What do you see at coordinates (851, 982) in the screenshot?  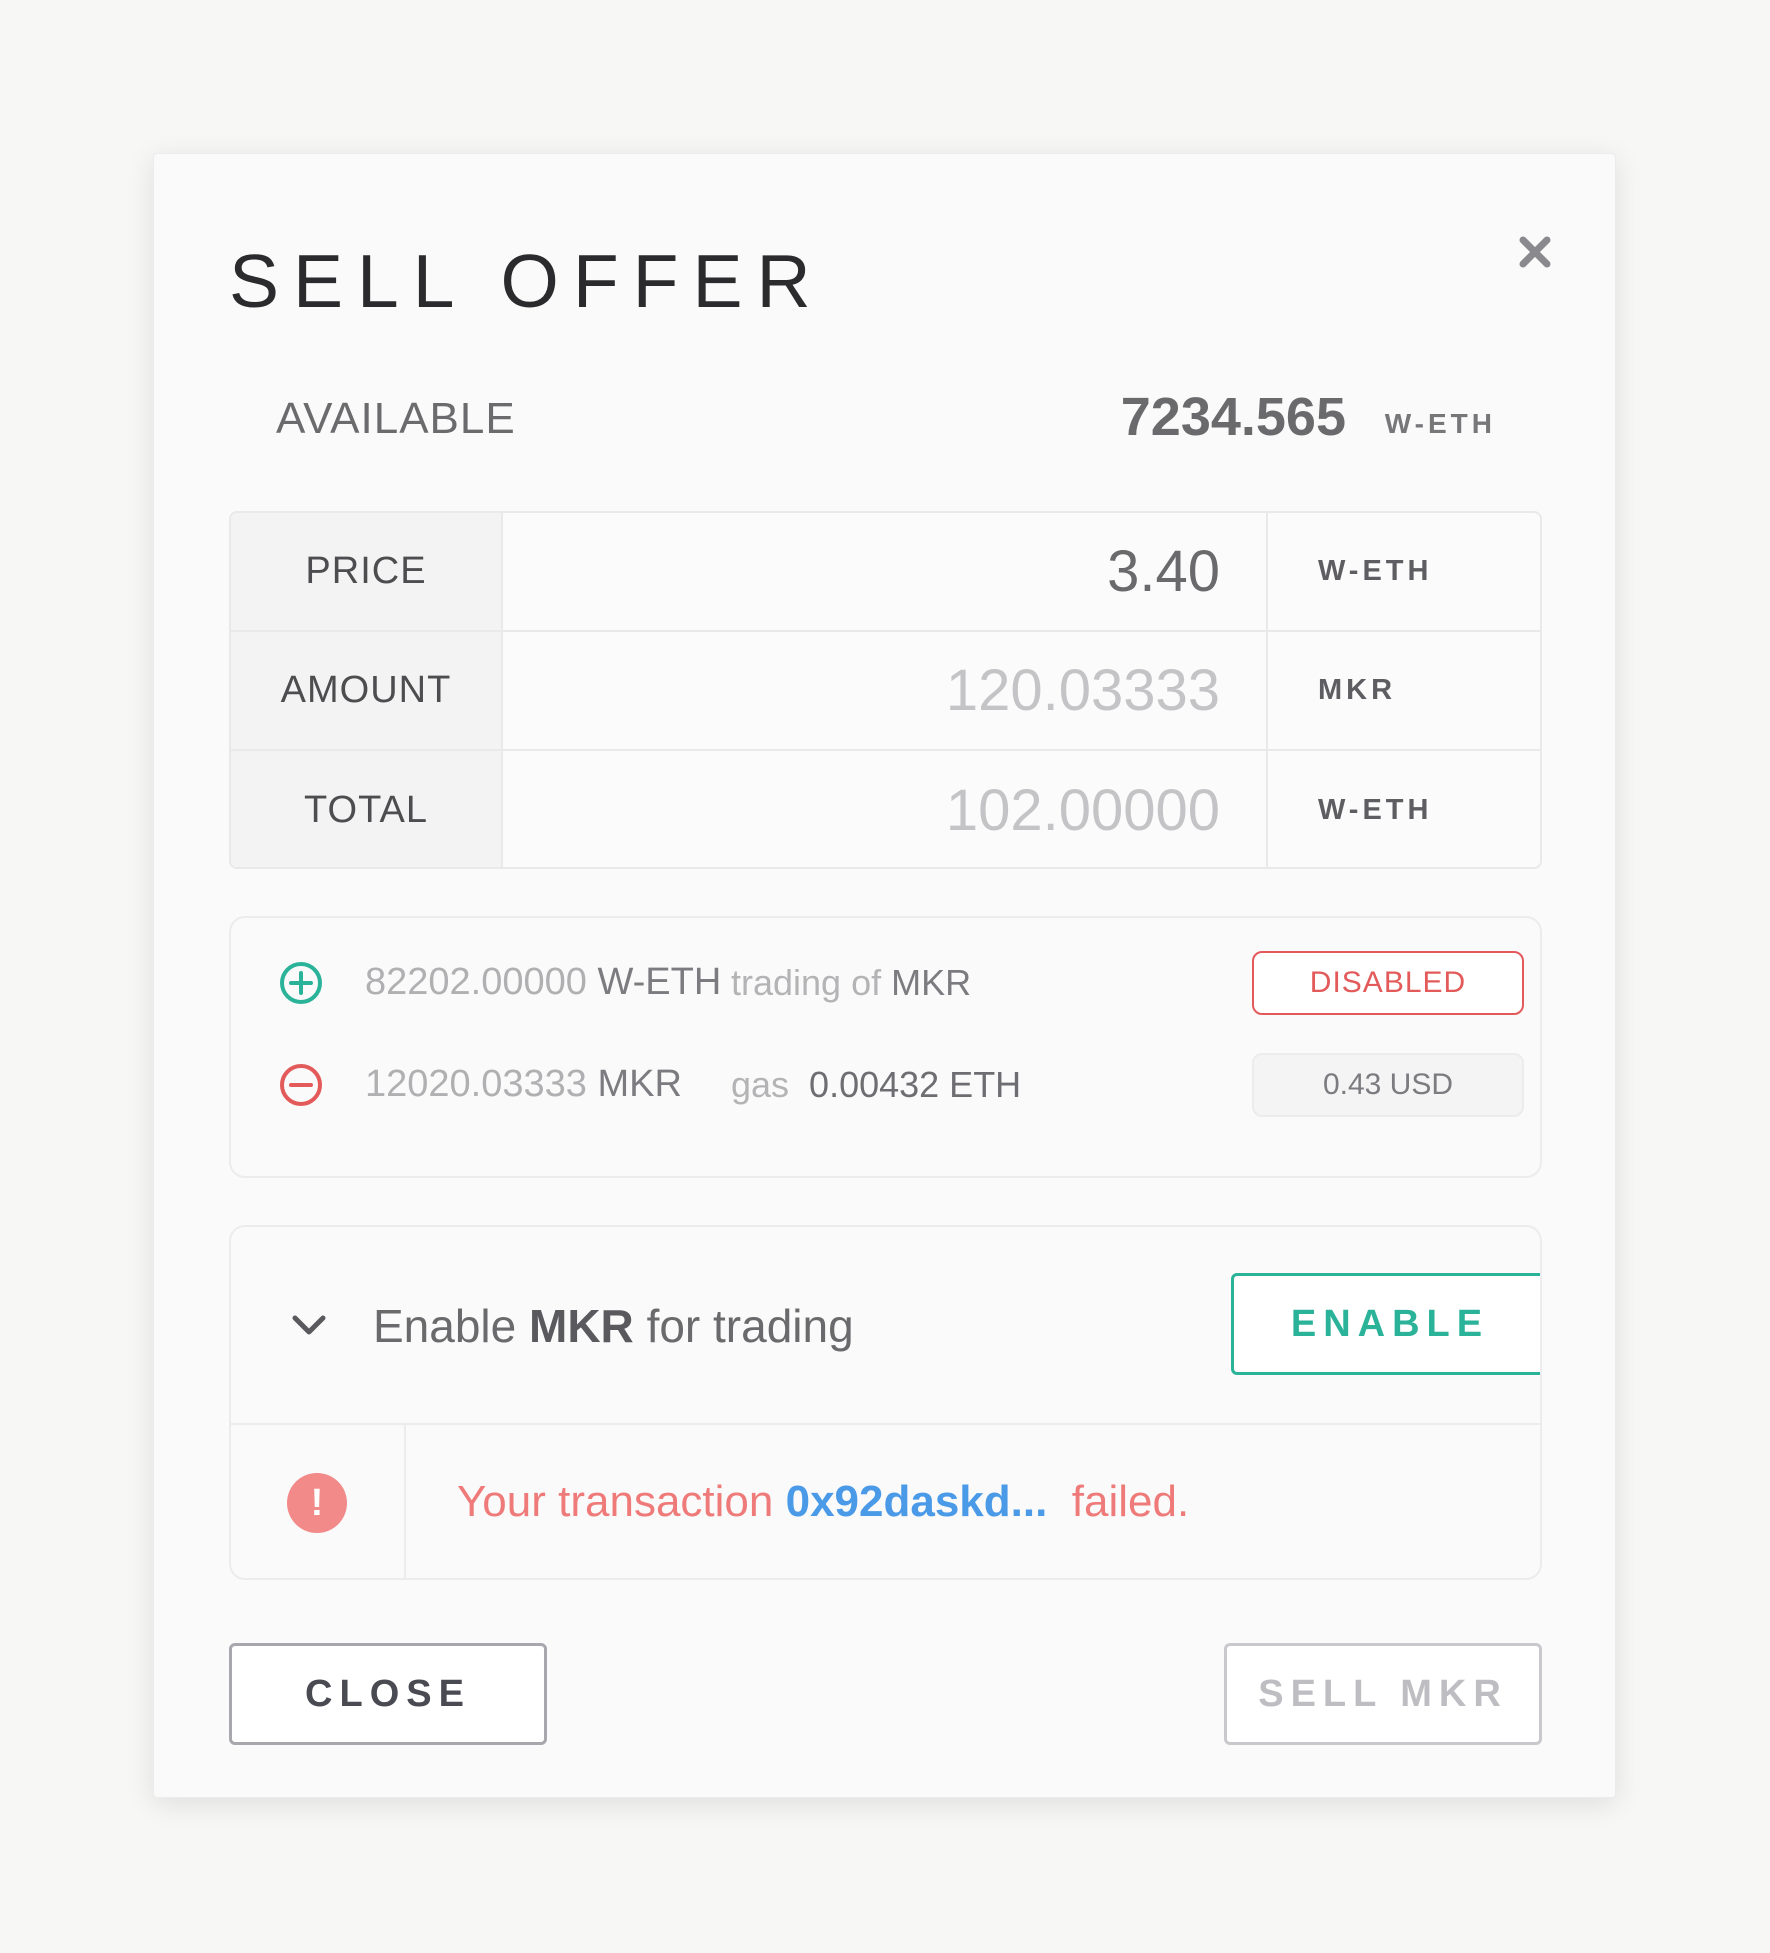 I see `trading-status-label: trading of MKR` at bounding box center [851, 982].